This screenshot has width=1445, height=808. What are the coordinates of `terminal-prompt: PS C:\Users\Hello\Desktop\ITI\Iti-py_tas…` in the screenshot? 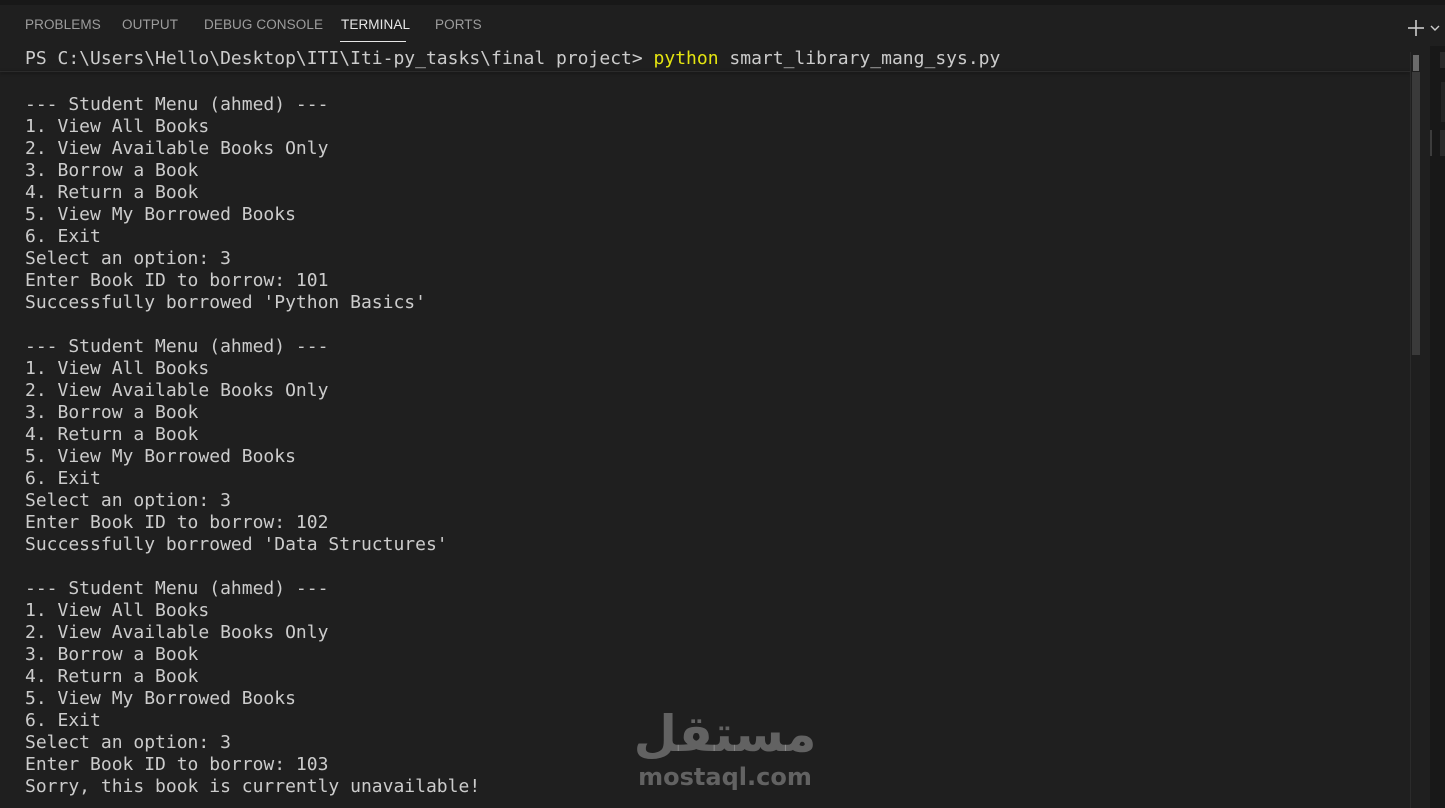 It's located at (339, 58).